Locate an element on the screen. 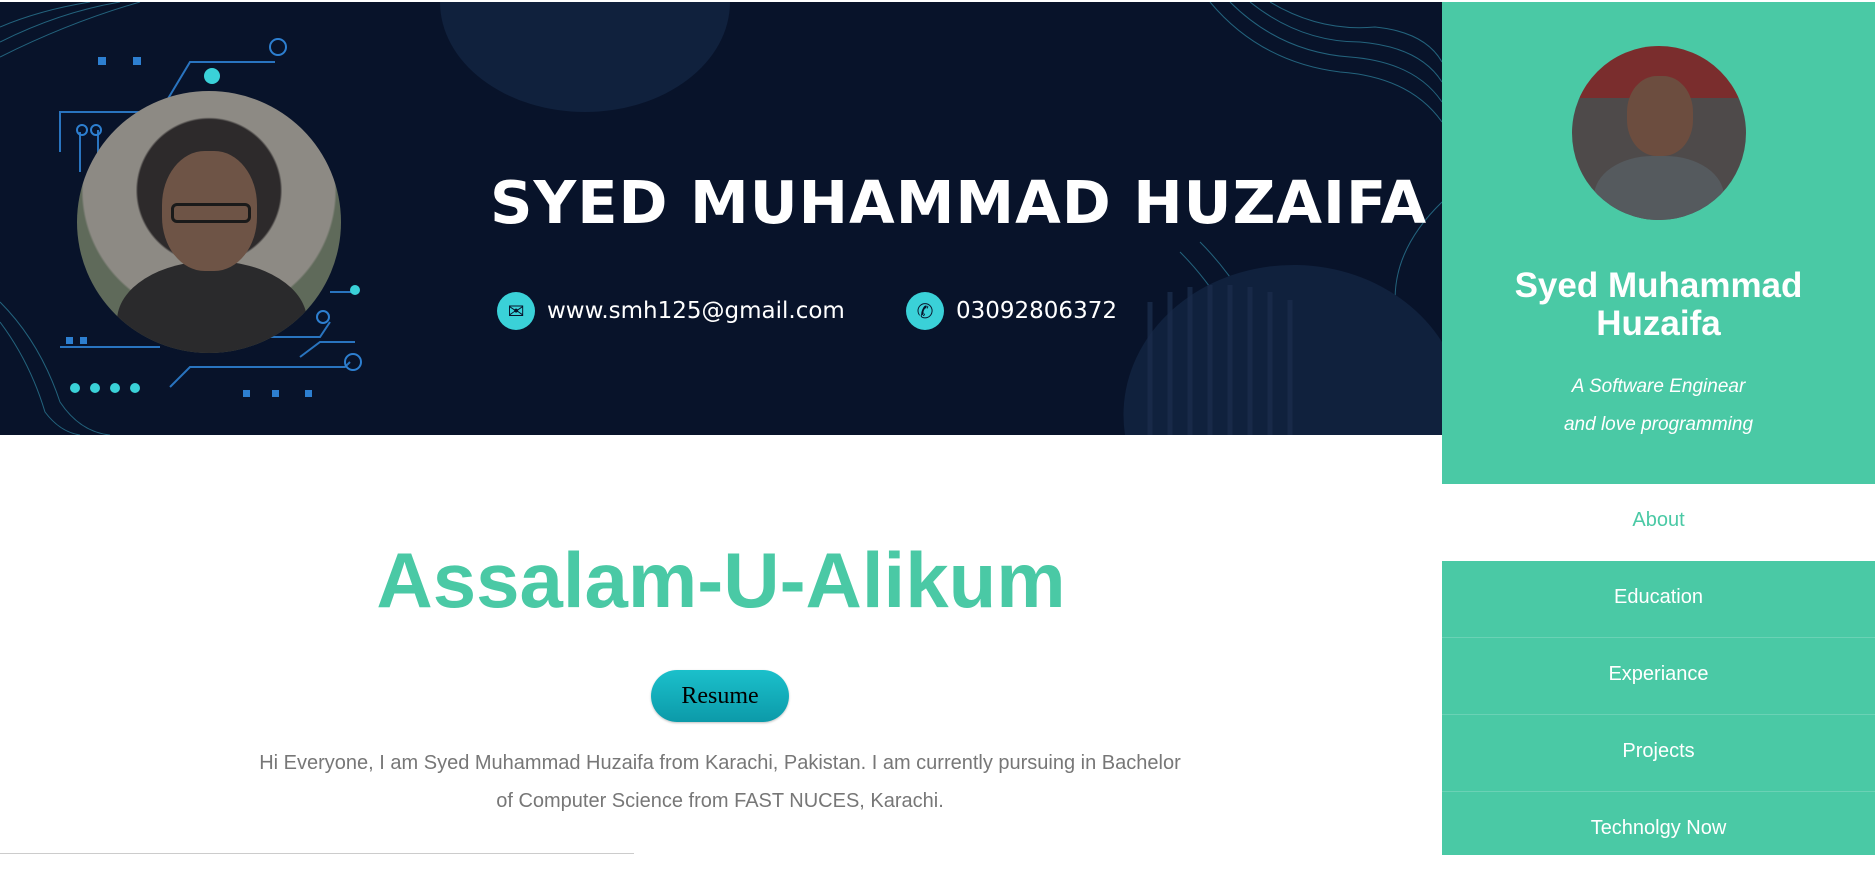 The image size is (1875, 869). banner-phone: ✆ 03092806372 is located at coordinates (1011, 311).